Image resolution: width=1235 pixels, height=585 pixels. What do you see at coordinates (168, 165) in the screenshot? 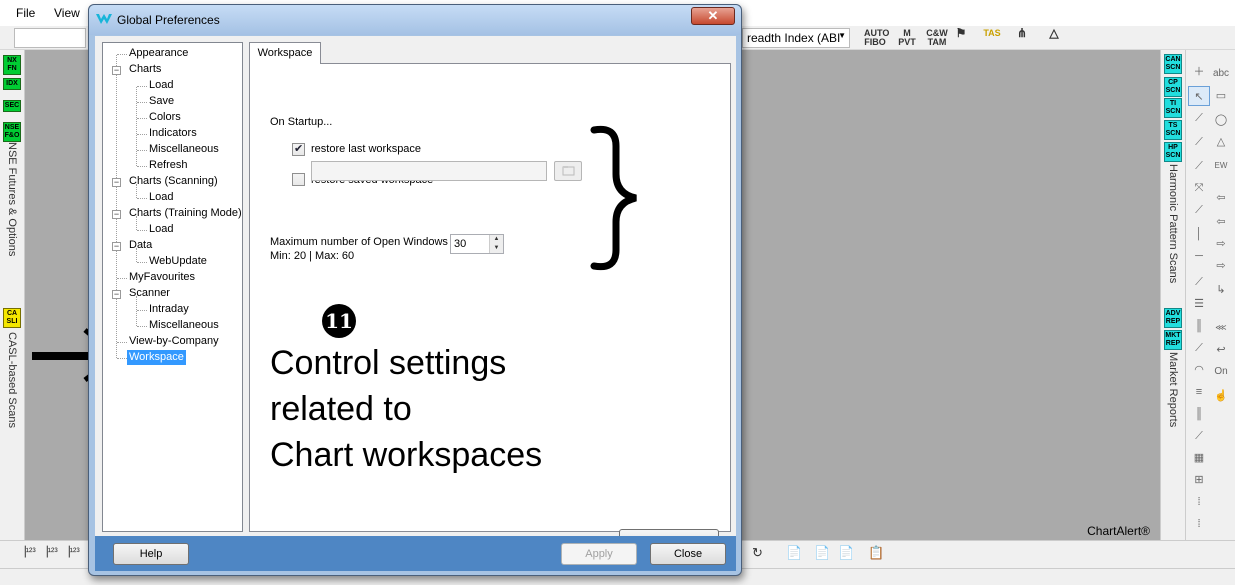
I see `tree-item-charts-refresh: Refresh` at bounding box center [168, 165].